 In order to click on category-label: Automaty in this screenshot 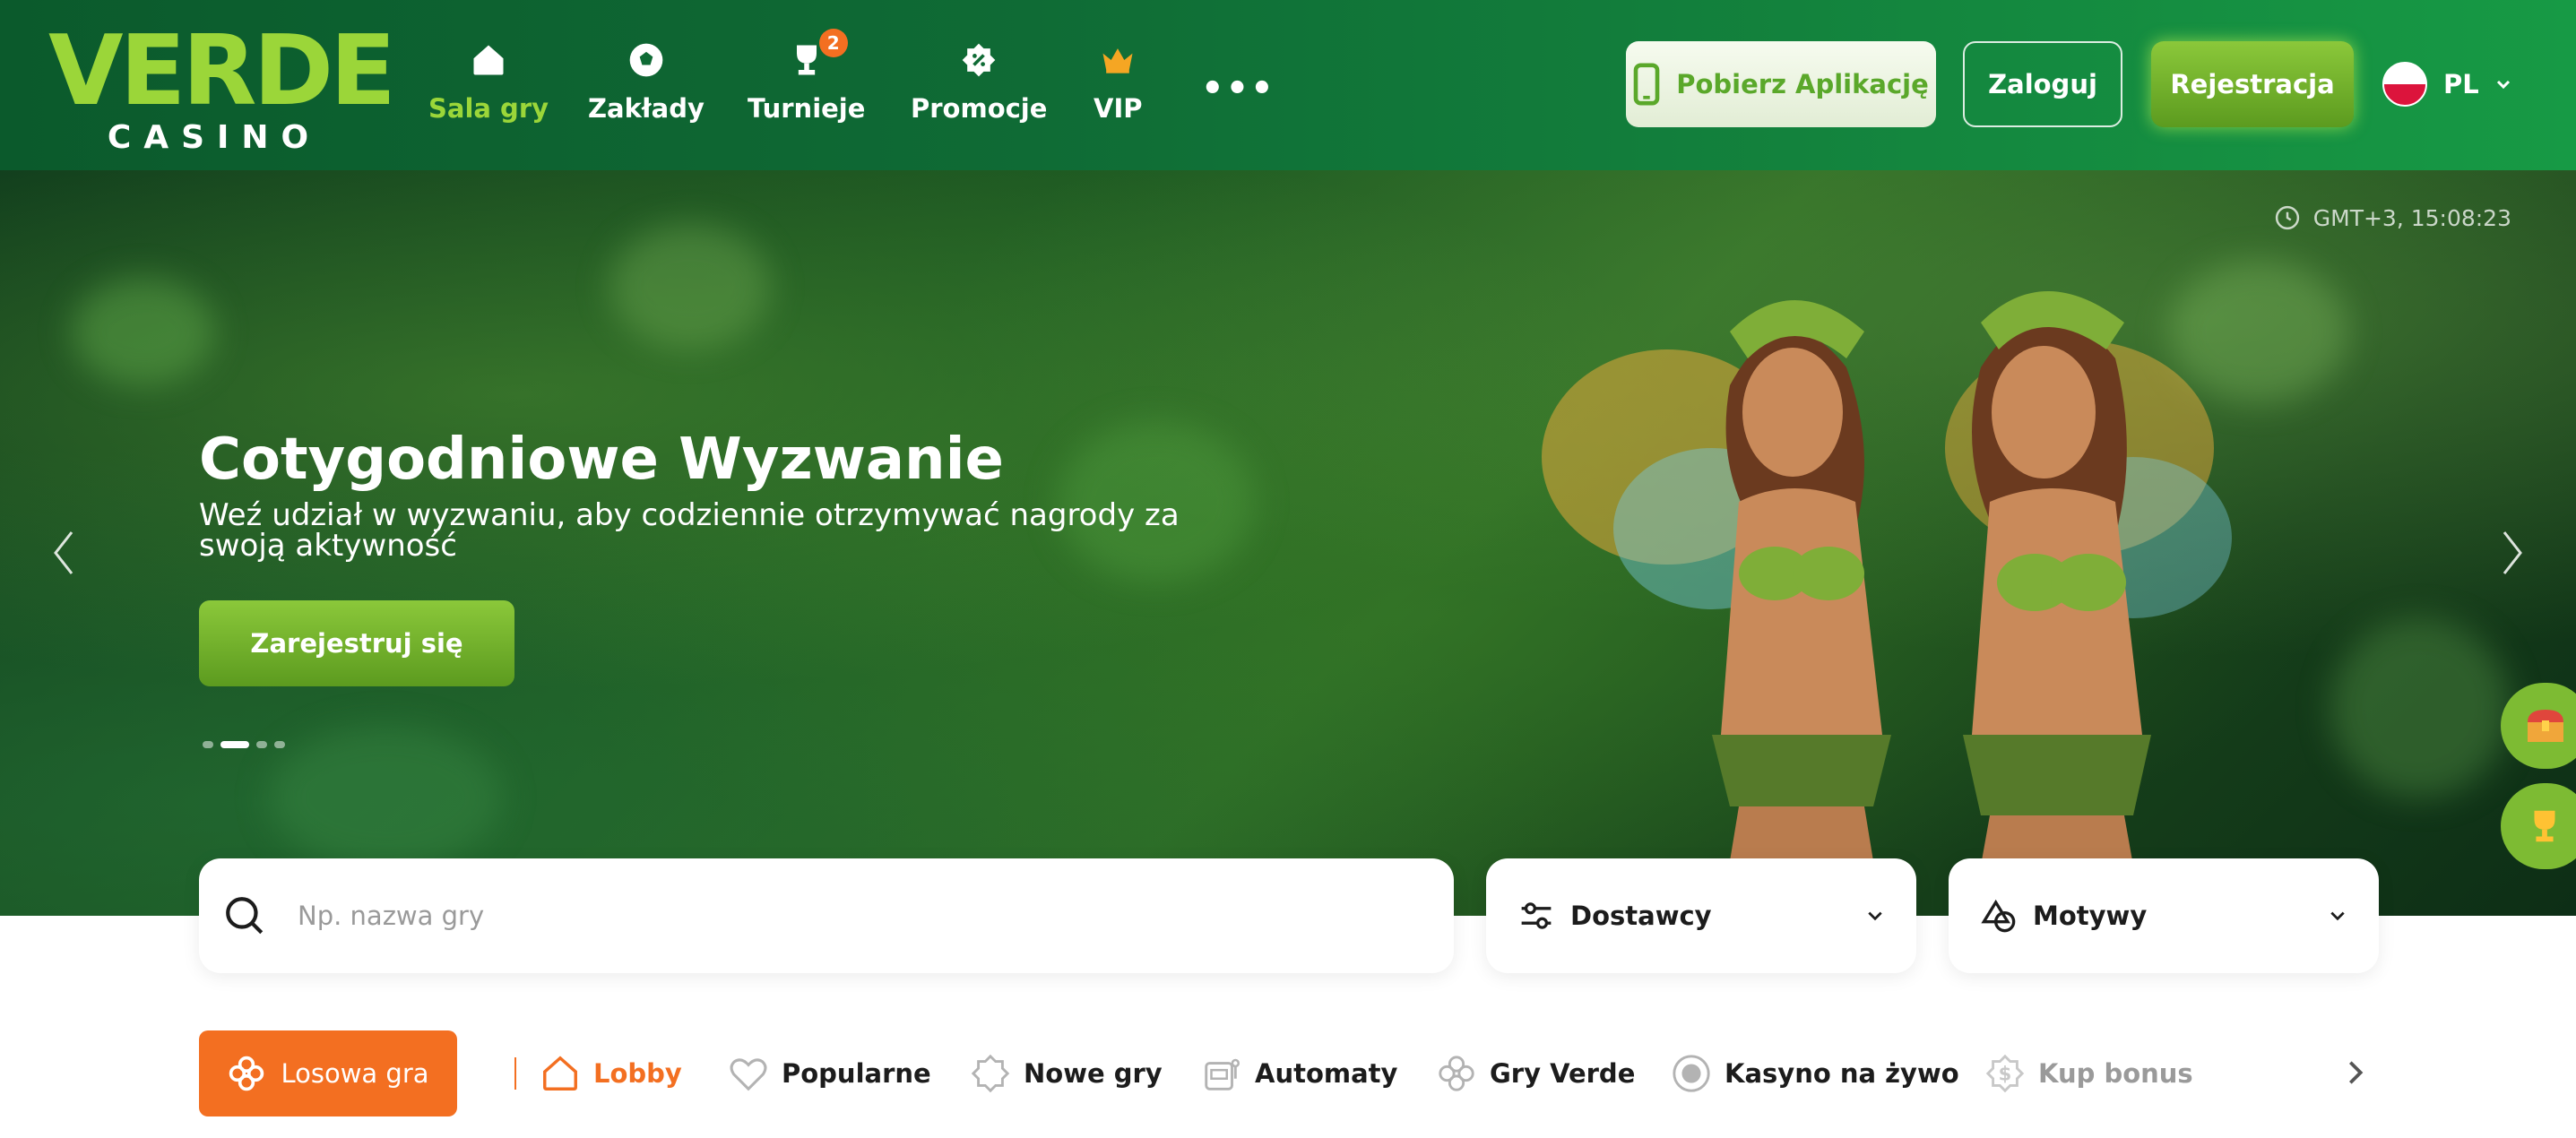, I will do `click(1326, 1073)`.